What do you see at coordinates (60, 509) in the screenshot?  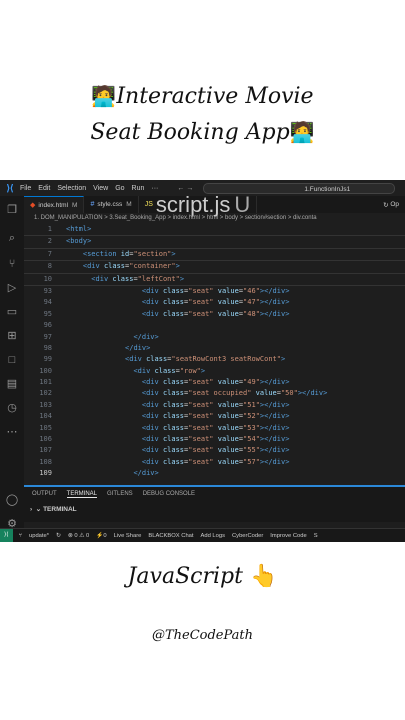 I see `terminal-label: TERMINAL` at bounding box center [60, 509].